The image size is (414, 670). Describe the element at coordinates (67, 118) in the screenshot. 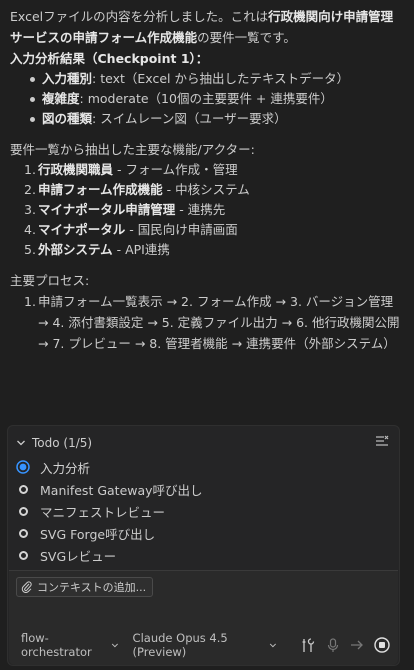

I see `analysis-label: 図の種類` at that location.